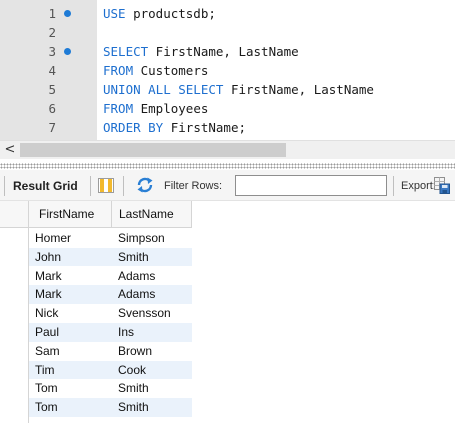 The width and height of the screenshot is (455, 423). I want to click on line-number: 6, so click(52, 108).